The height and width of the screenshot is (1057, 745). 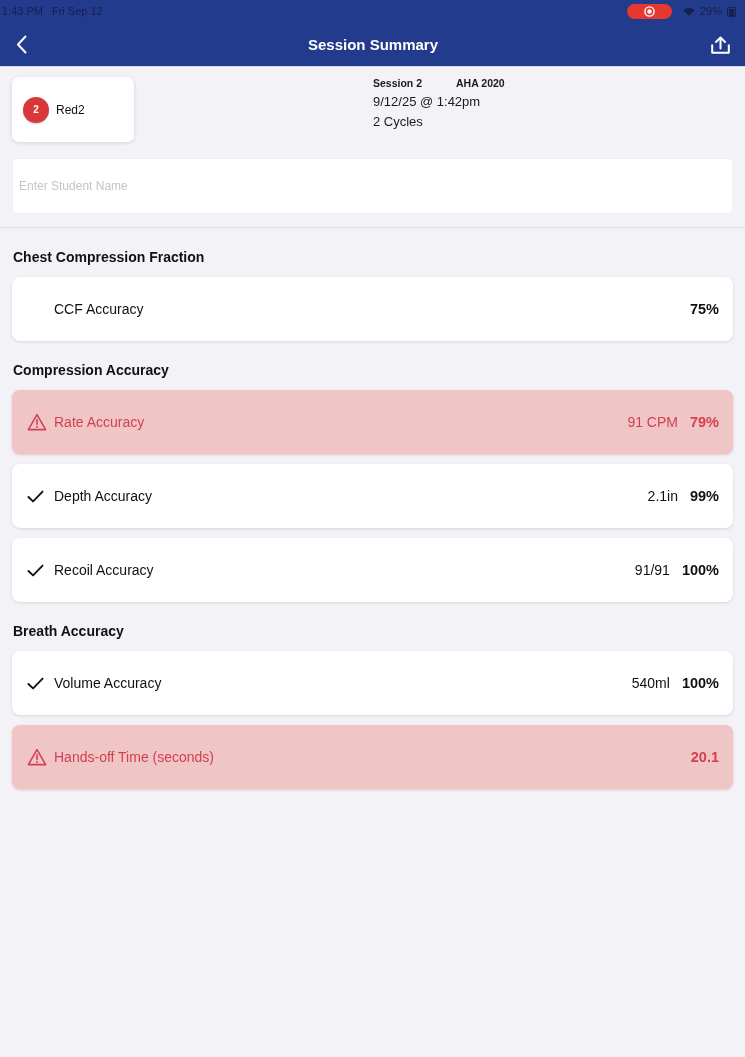 I want to click on status-time: 1:43 PM, so click(x=22, y=11).